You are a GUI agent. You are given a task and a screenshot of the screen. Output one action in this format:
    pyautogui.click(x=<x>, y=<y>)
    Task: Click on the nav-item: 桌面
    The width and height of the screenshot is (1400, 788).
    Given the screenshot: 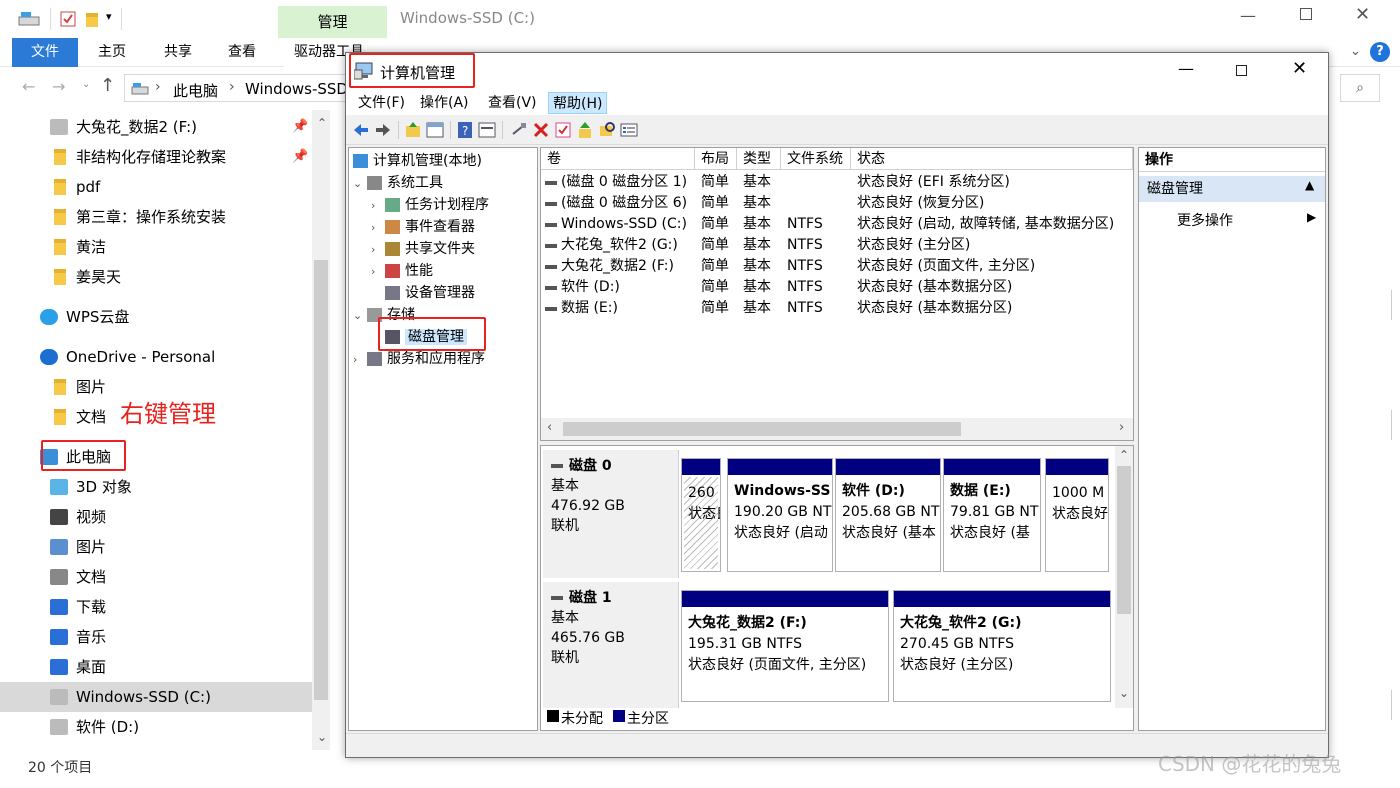 What is the action you would take?
    pyautogui.click(x=156, y=667)
    